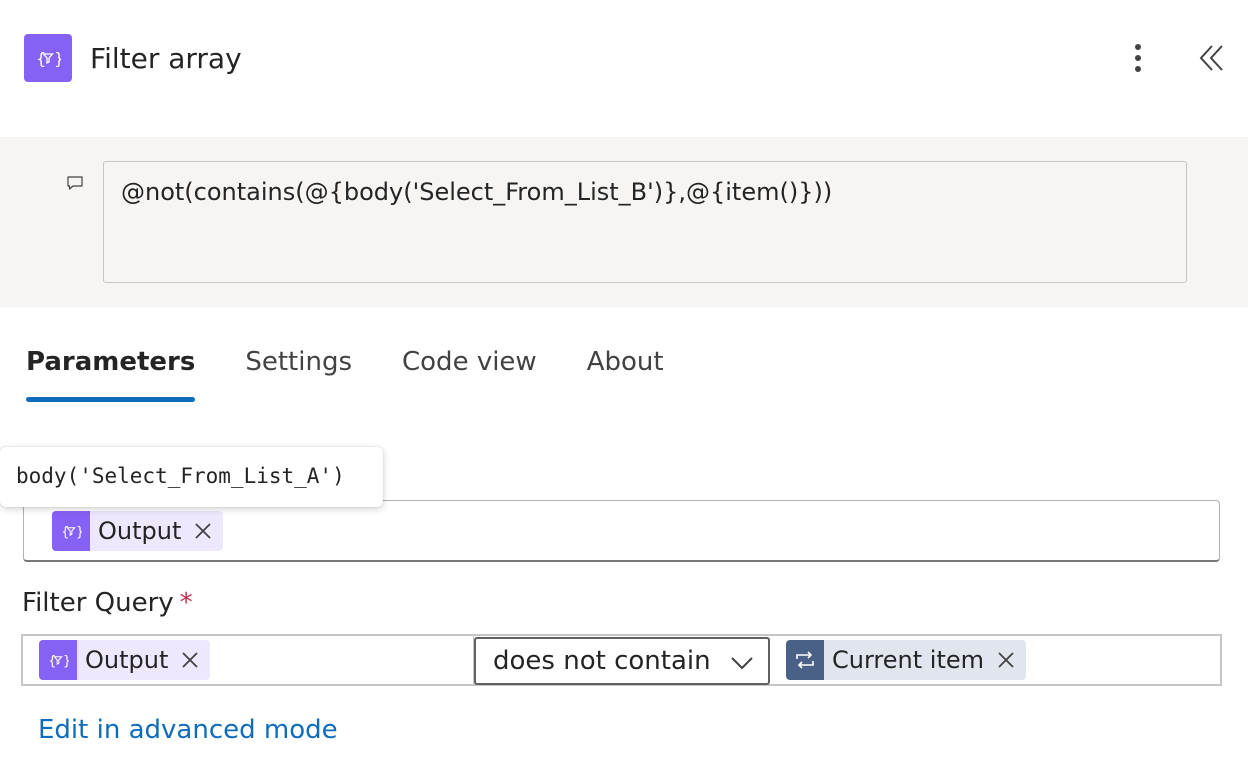  I want to click on token-label: Current item, so click(908, 660).